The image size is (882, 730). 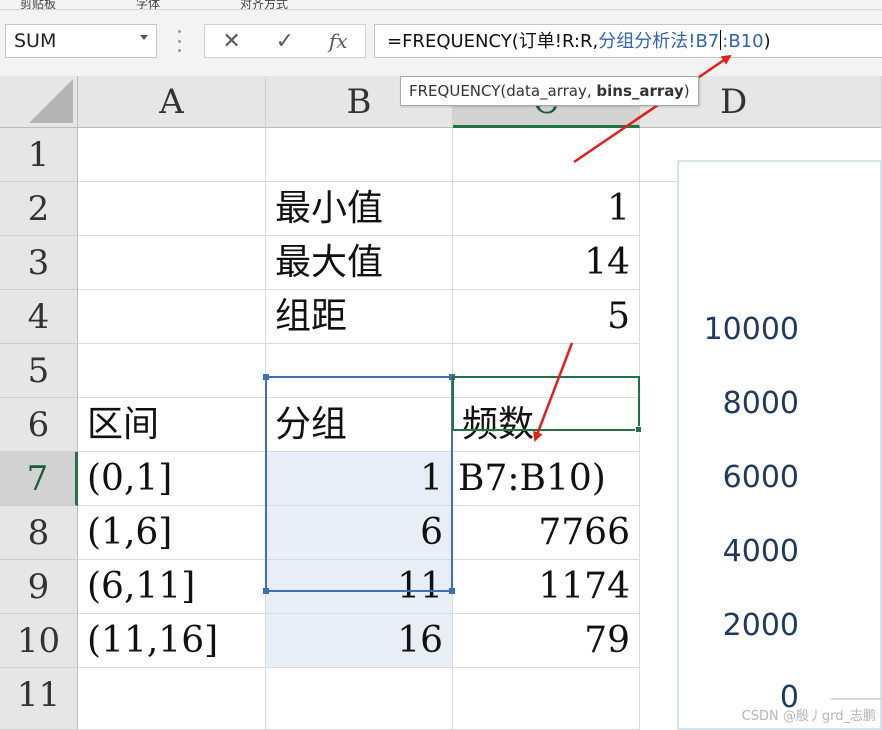 I want to click on function-tooltip: FREQUENCY(data_array, bins_array), so click(x=549, y=91).